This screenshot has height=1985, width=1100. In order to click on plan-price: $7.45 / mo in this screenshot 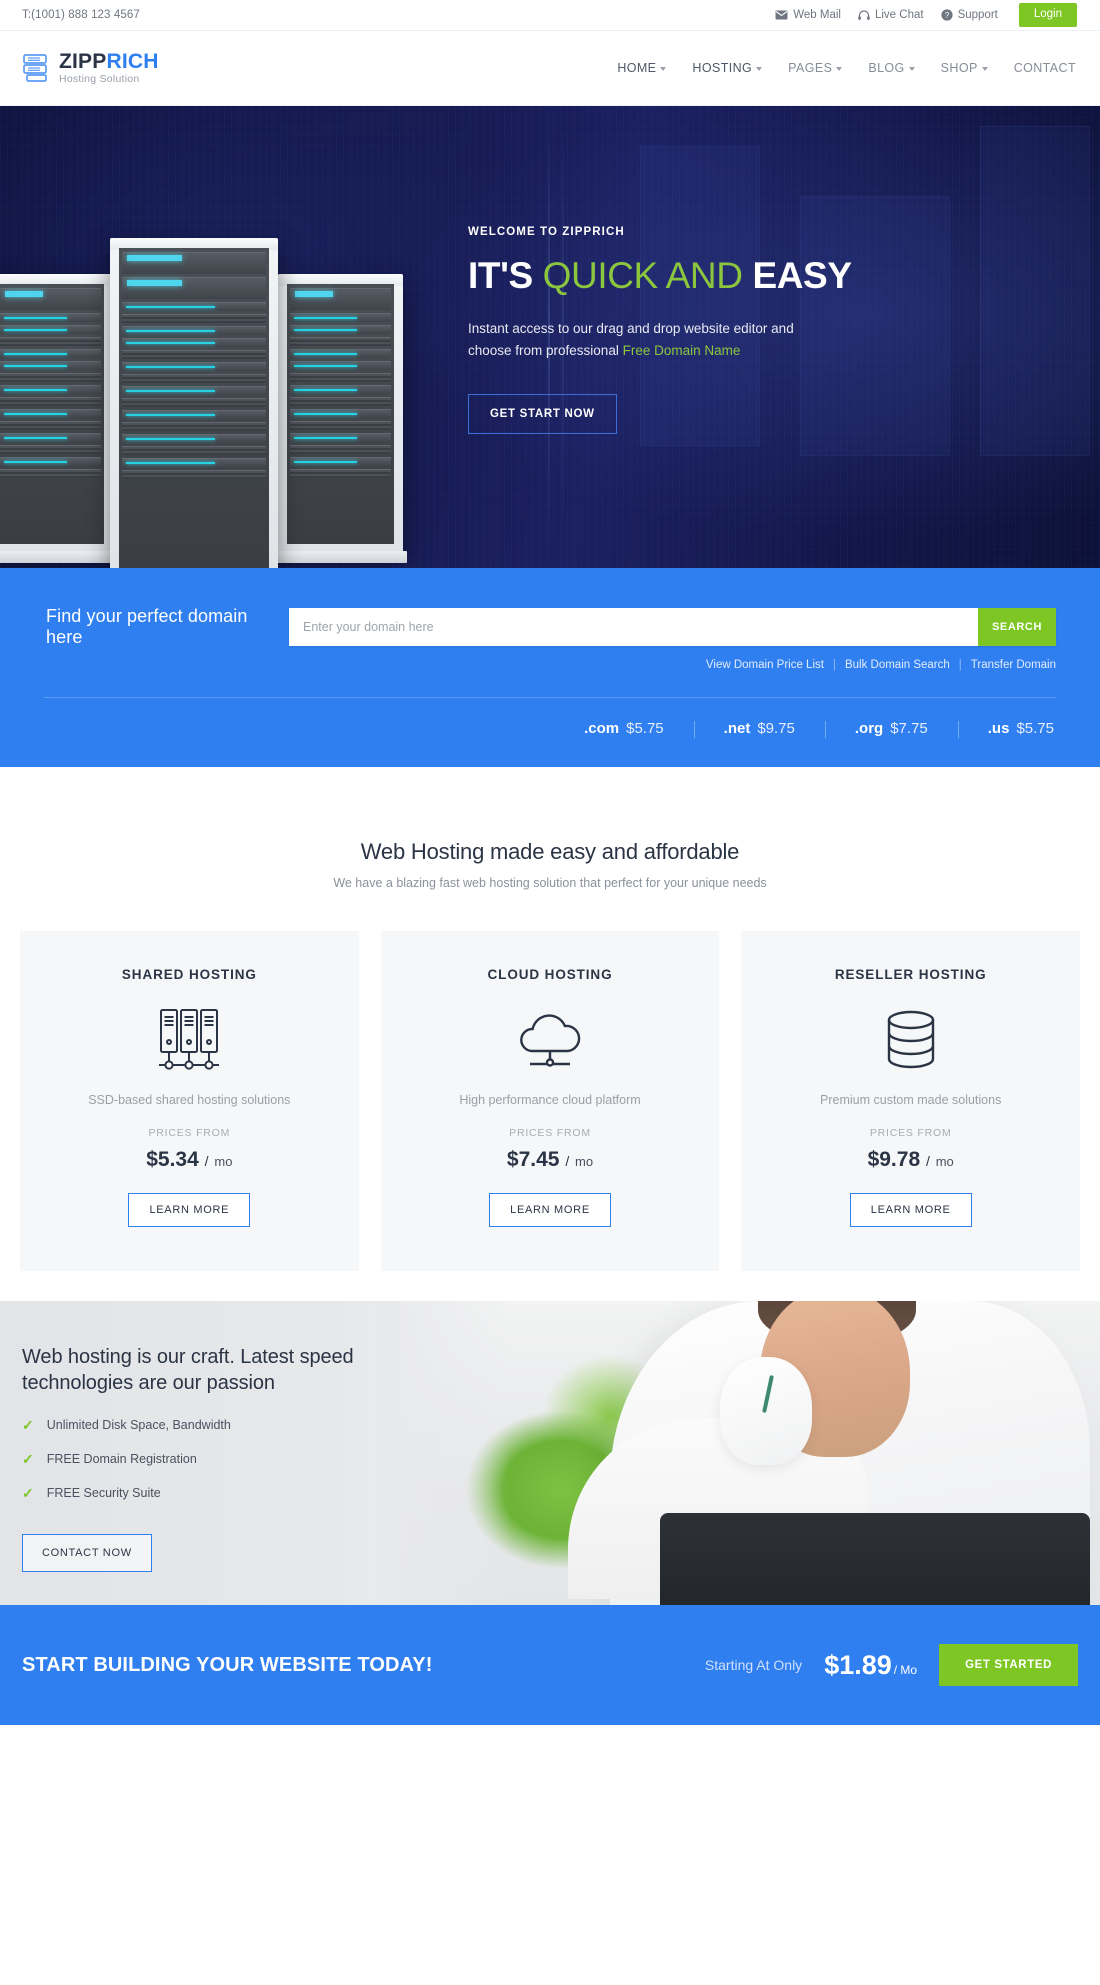, I will do `click(550, 1160)`.